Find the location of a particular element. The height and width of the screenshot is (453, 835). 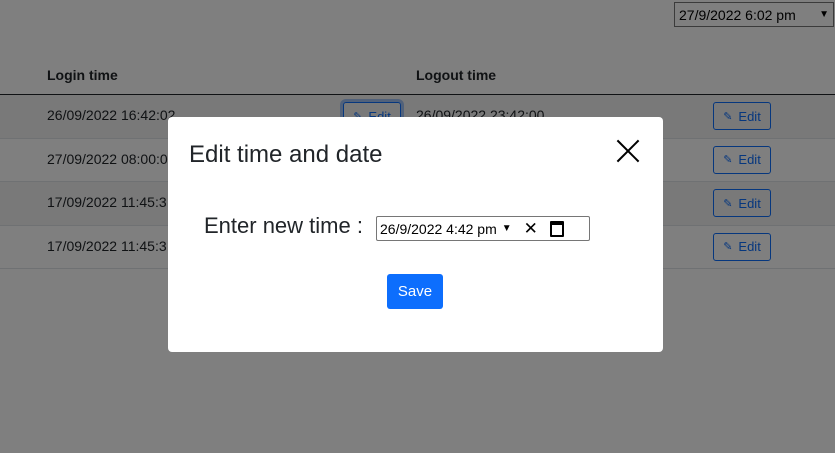

chevron-down-icon: ▼ is located at coordinates (507, 228).